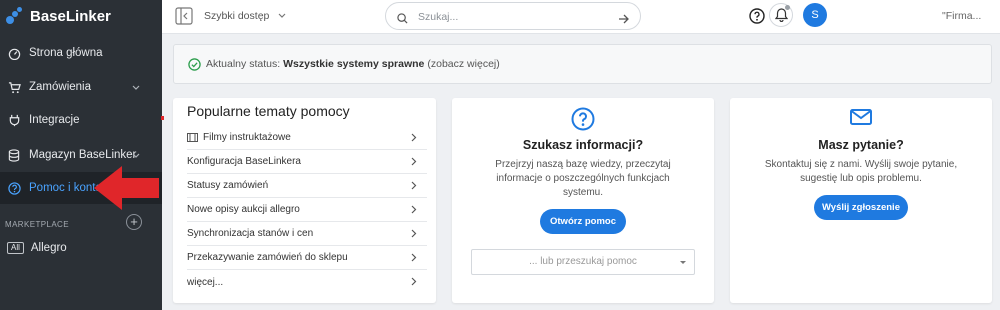 The width and height of the screenshot is (1000, 310). Describe the element at coordinates (14, 188) in the screenshot. I see `help-icon` at that location.